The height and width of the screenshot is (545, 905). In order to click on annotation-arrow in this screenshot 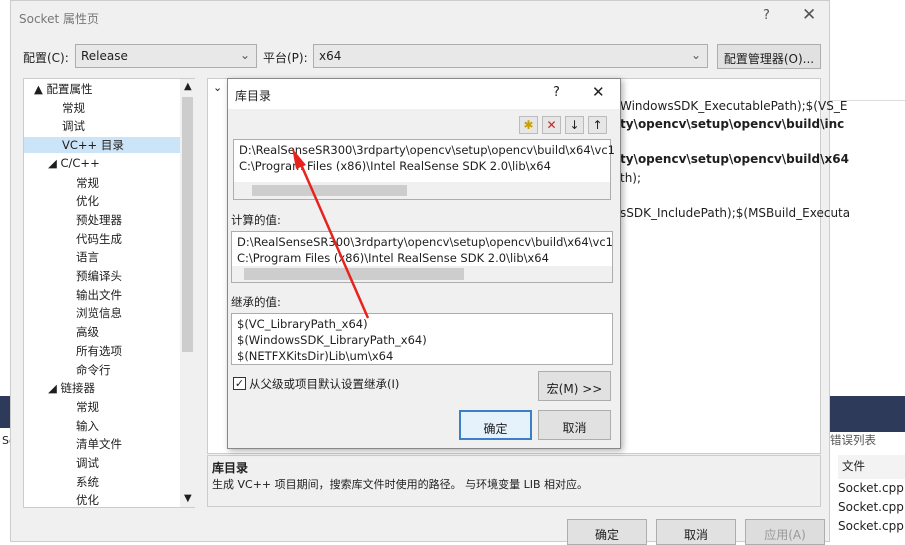, I will do `click(331, 233)`.